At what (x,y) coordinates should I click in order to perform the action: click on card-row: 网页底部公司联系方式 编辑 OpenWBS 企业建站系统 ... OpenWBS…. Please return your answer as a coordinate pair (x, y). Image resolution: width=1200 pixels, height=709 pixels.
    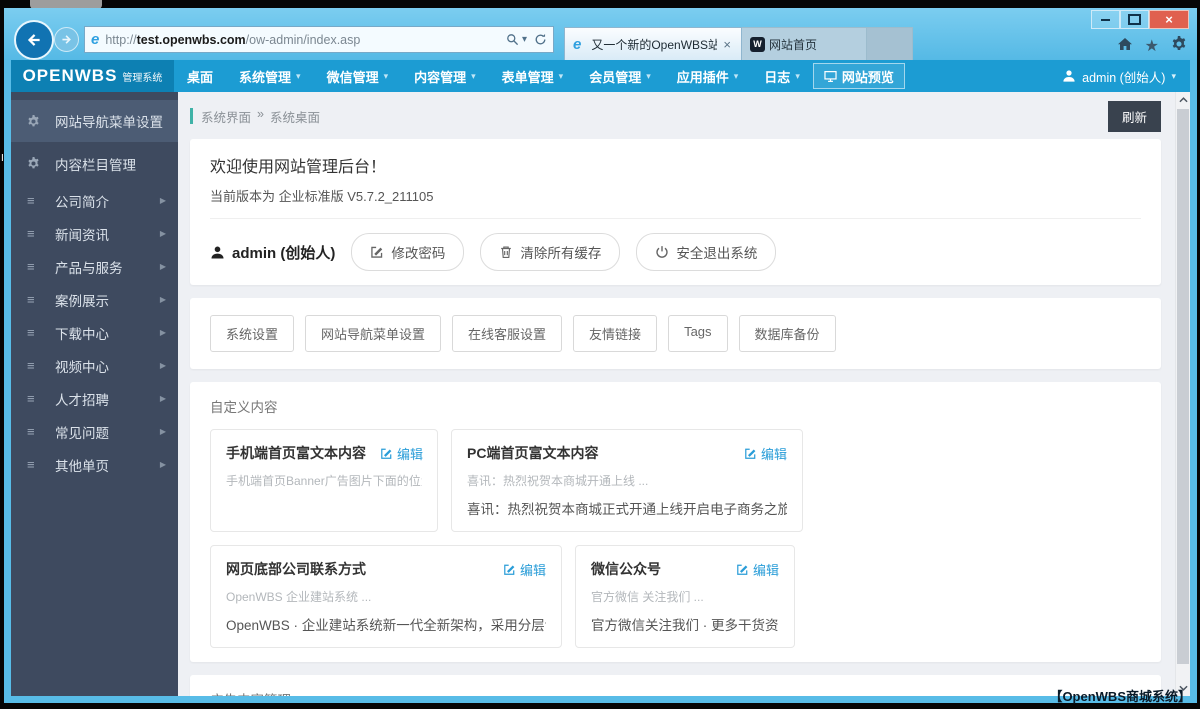
    Looking at the image, I should click on (675, 596).